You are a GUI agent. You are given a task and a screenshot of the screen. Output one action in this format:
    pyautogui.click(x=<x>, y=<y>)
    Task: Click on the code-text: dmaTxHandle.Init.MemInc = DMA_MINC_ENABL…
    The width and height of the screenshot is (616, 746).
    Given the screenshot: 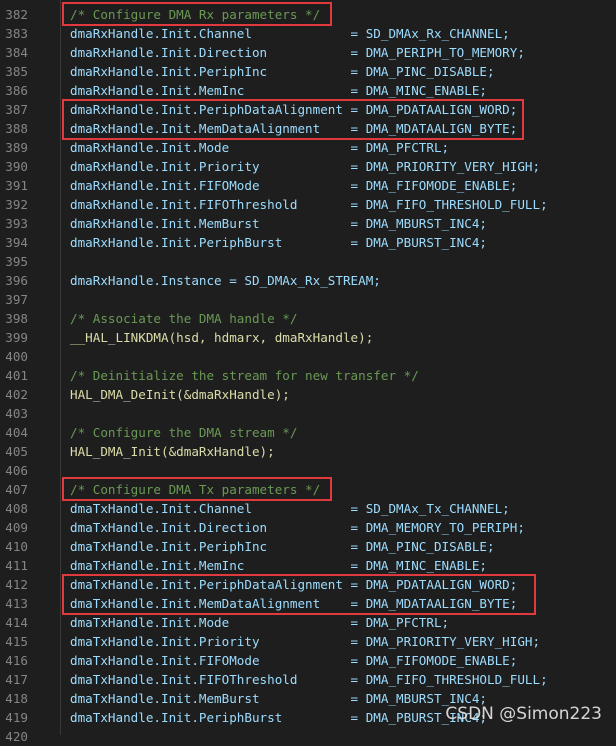 What is the action you would take?
    pyautogui.click(x=279, y=565)
    